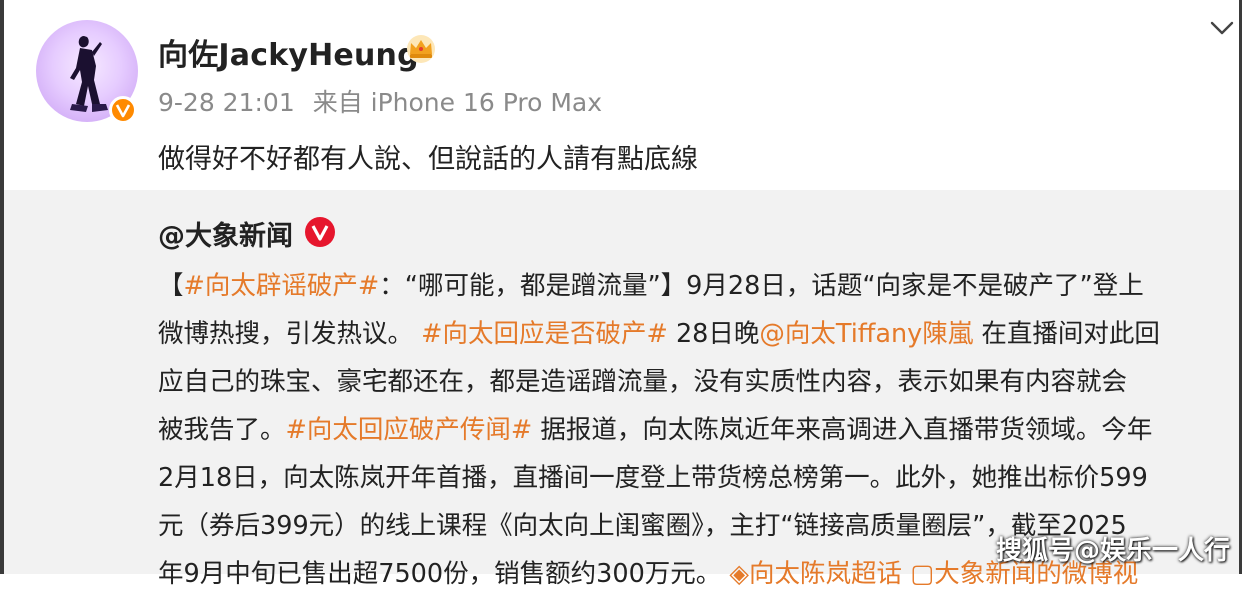 The image size is (1242, 598). What do you see at coordinates (282, 286) in the screenshot?
I see `hashtag-link: #向太辟谣破产#` at bounding box center [282, 286].